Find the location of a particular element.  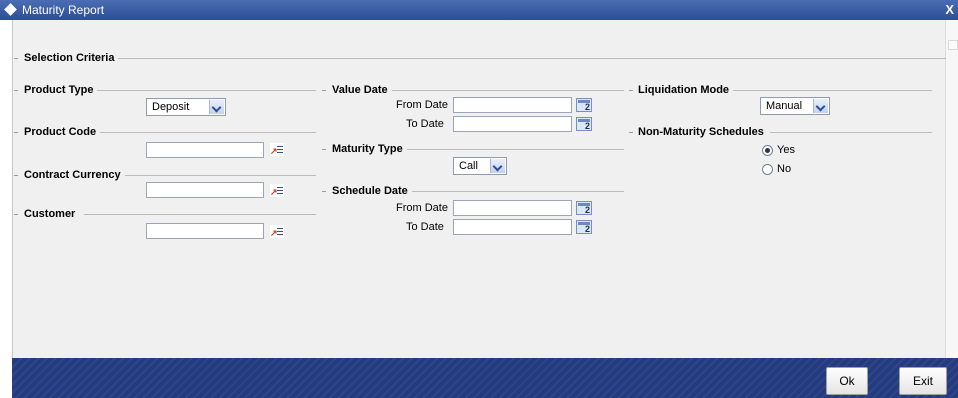

liquidation-mode-heading: Liquidation Mode is located at coordinates (684, 90).